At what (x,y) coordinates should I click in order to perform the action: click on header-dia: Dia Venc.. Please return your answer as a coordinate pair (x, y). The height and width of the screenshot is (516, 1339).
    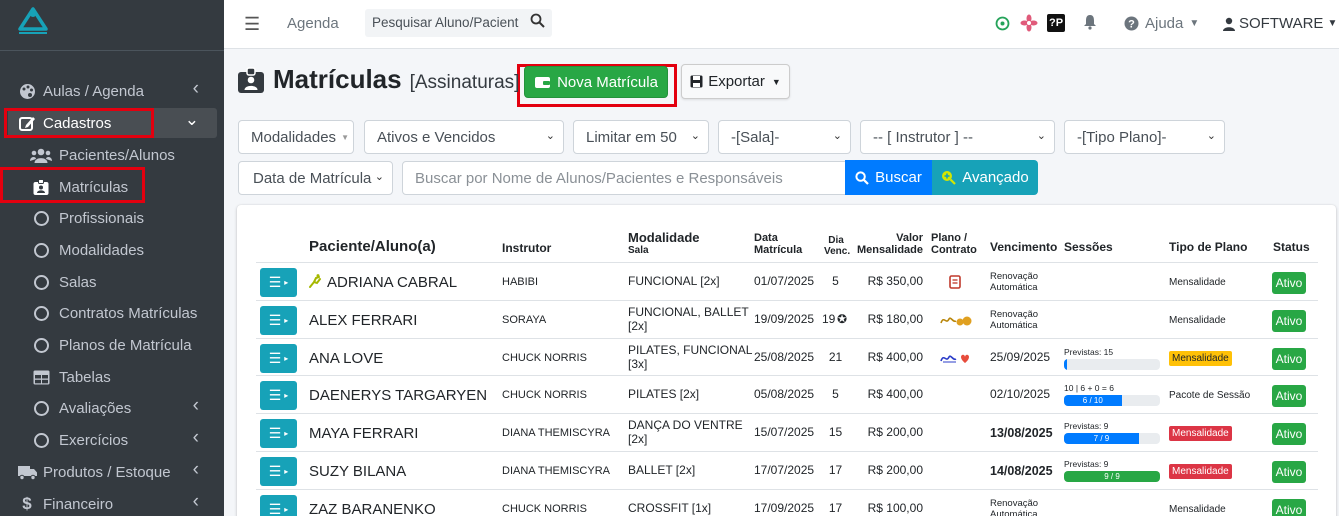
    Looking at the image, I should click on (837, 246).